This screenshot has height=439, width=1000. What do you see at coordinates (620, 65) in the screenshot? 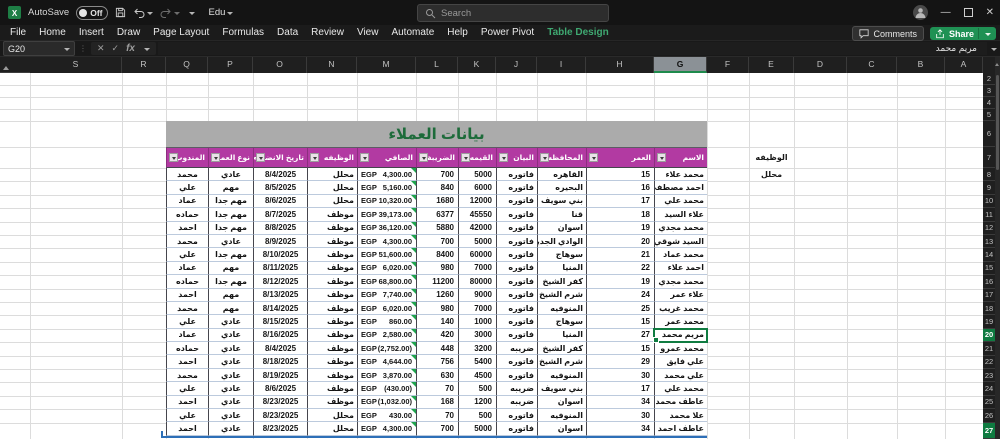
I see `column-header-H: H` at bounding box center [620, 65].